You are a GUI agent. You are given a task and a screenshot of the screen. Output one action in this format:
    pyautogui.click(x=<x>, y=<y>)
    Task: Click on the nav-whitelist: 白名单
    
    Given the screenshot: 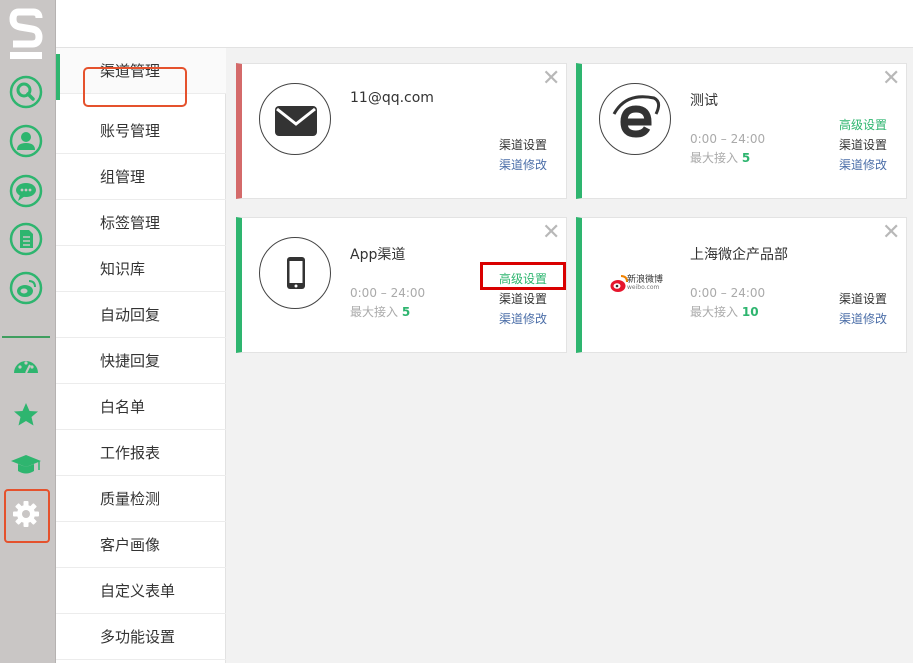 What is the action you would take?
    pyautogui.click(x=141, y=407)
    